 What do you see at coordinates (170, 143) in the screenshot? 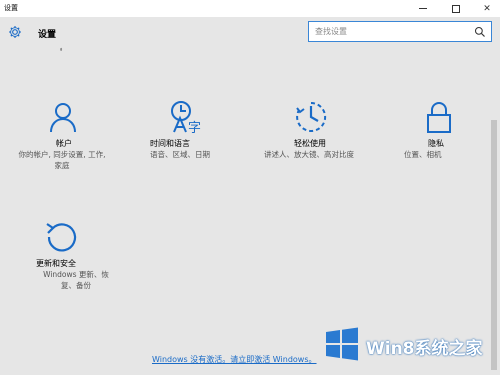
I see `tile-label: 时间和语言` at bounding box center [170, 143].